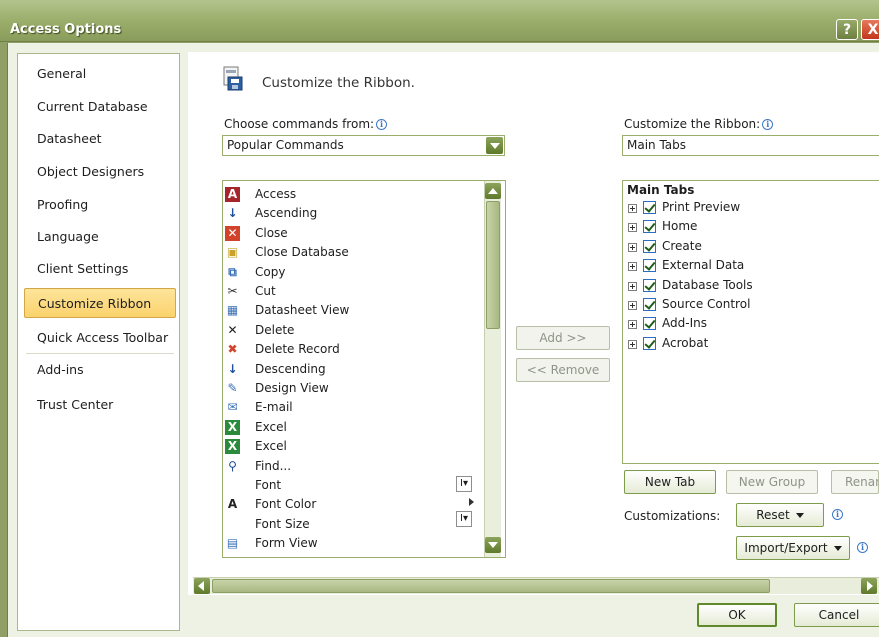 The height and width of the screenshot is (637, 879). Describe the element at coordinates (737, 615) in the screenshot. I see `ok-button: OK` at that location.